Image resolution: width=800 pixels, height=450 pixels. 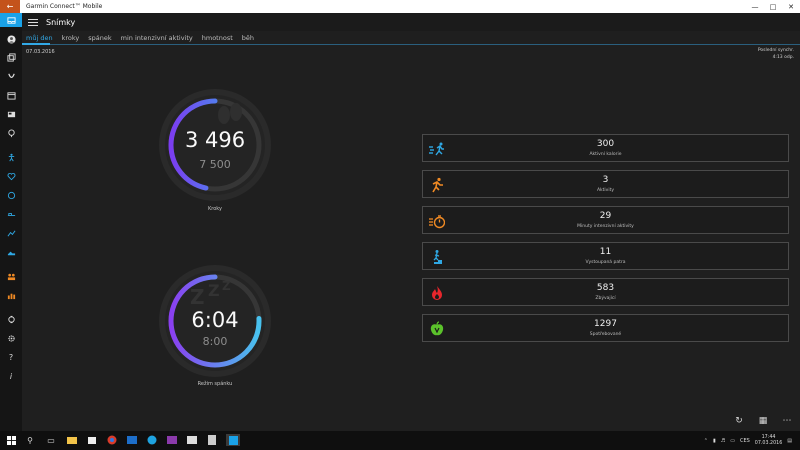 I want to click on help-icon: ?, so click(x=11, y=357).